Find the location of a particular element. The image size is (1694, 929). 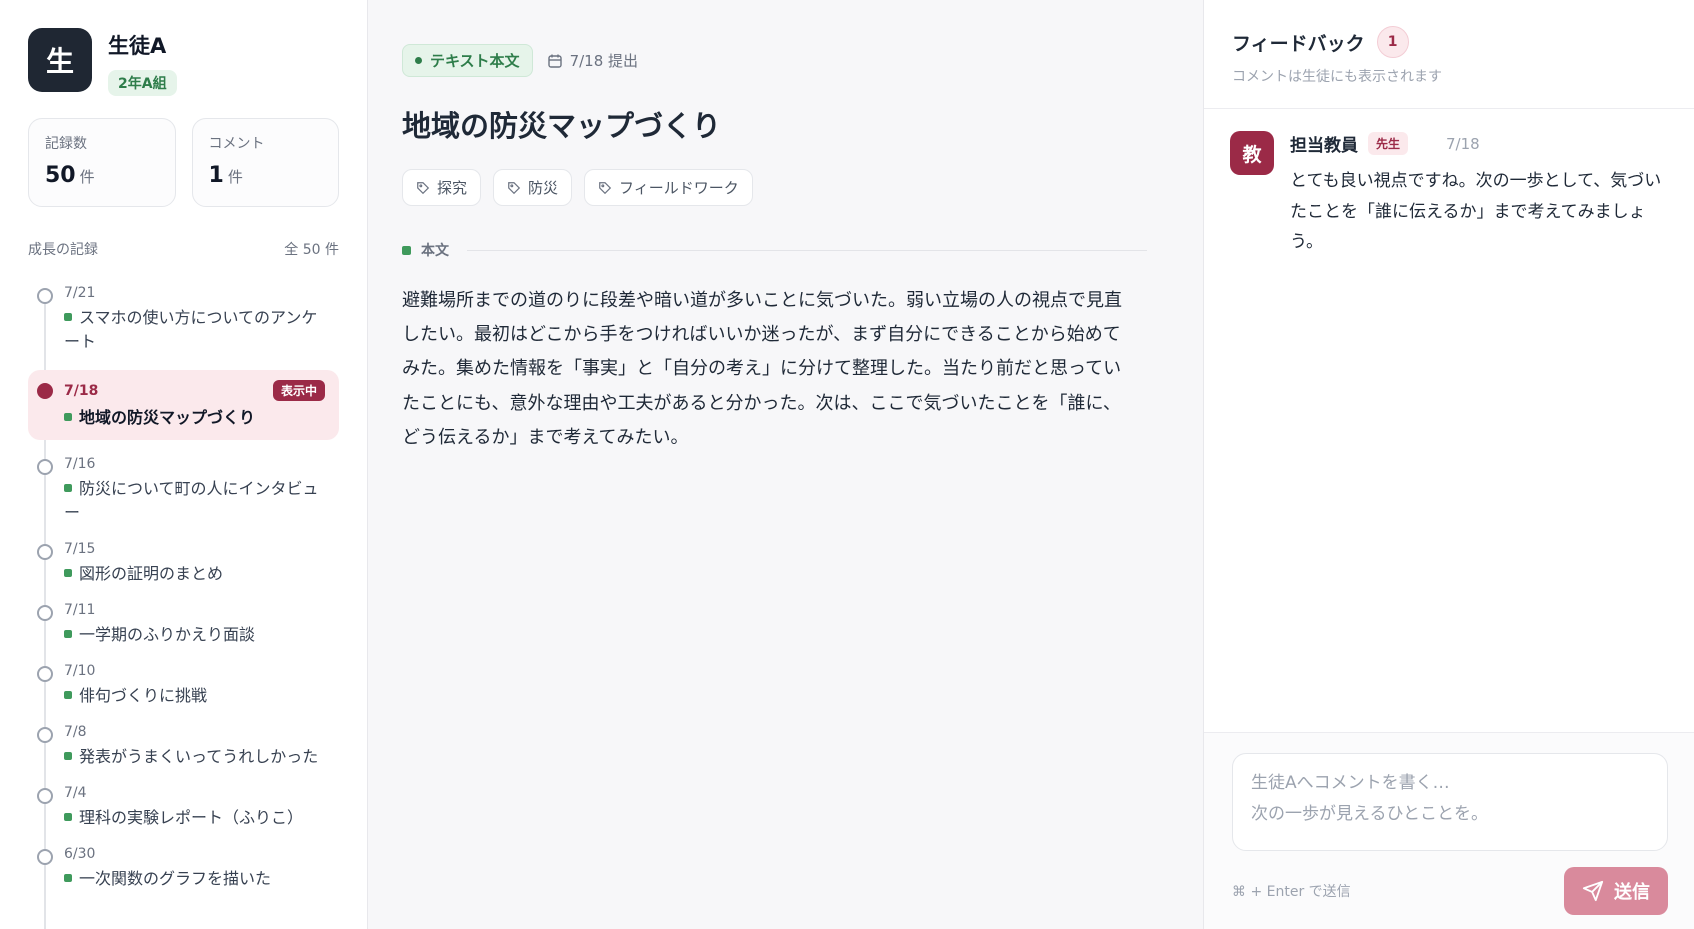

tag-label: フィールドワーク is located at coordinates (679, 188).